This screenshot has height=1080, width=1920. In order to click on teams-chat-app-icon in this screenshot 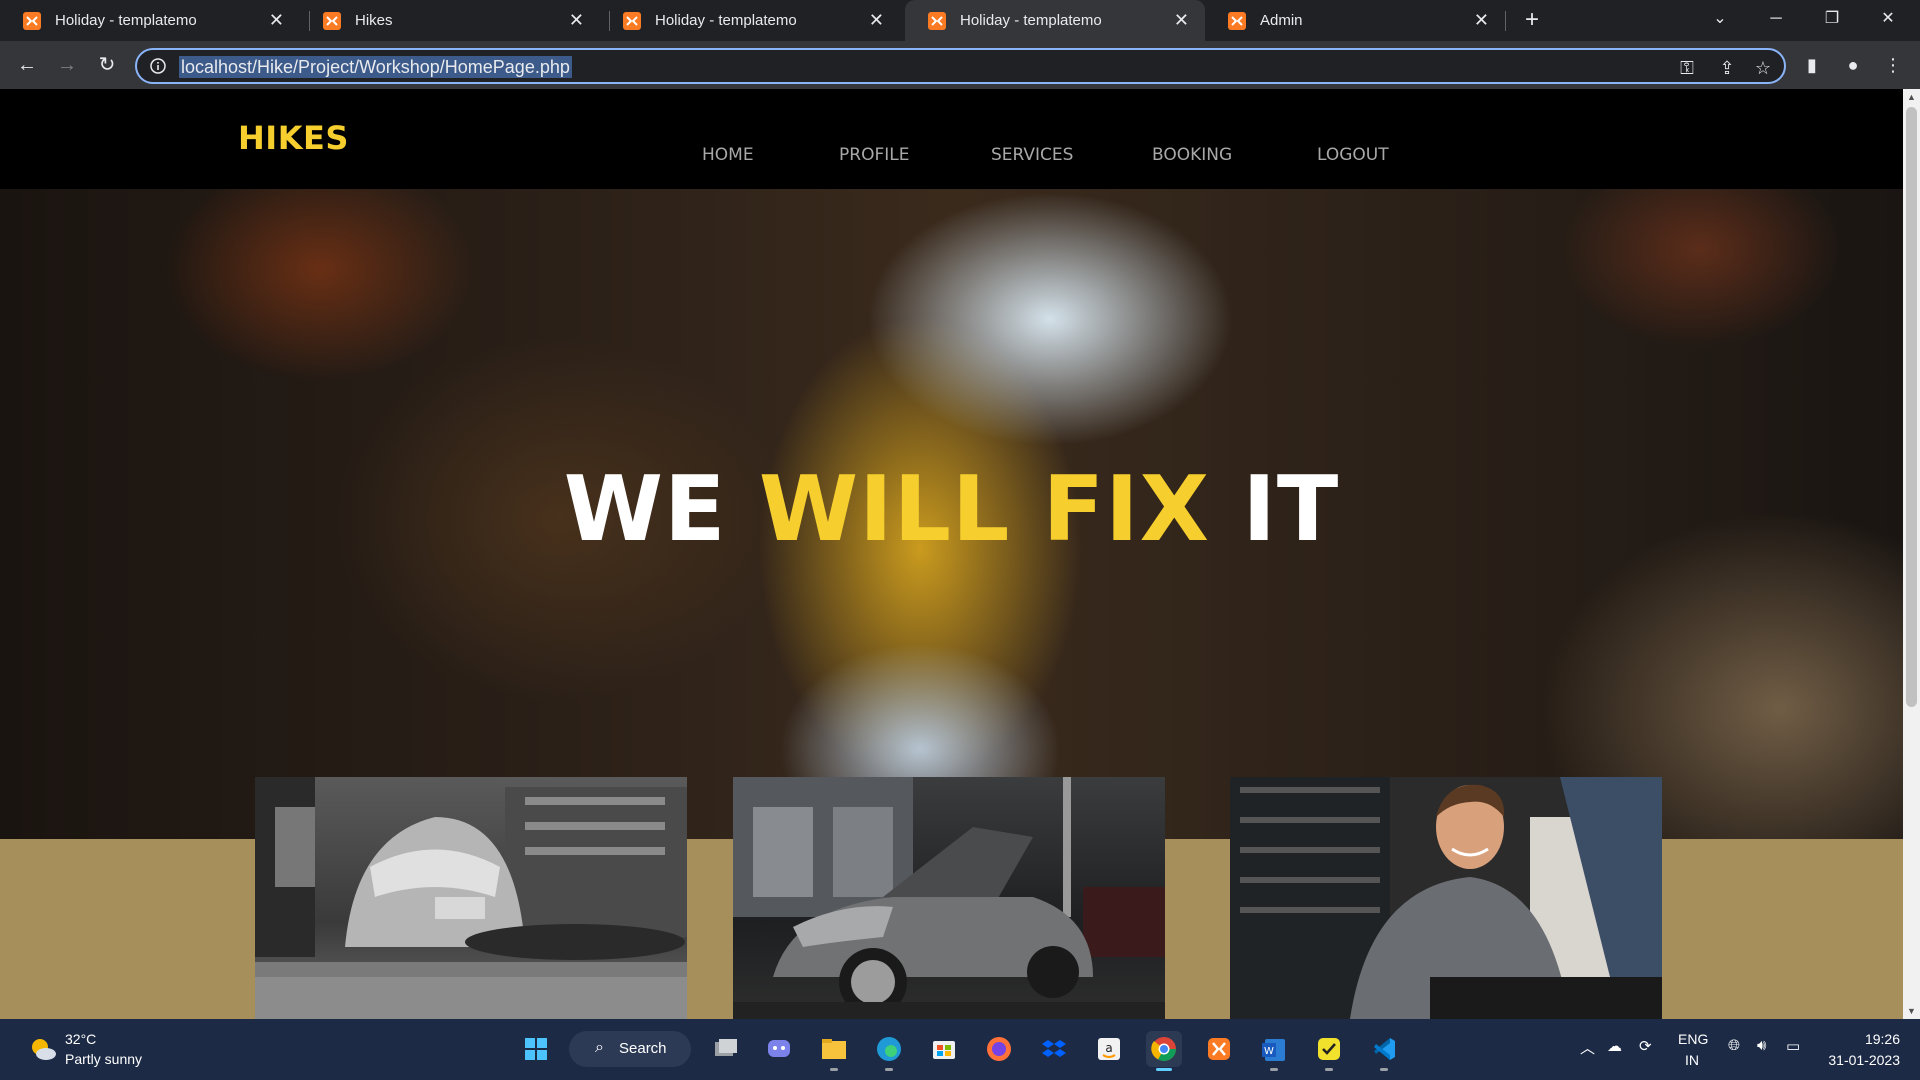, I will do `click(779, 1049)`.